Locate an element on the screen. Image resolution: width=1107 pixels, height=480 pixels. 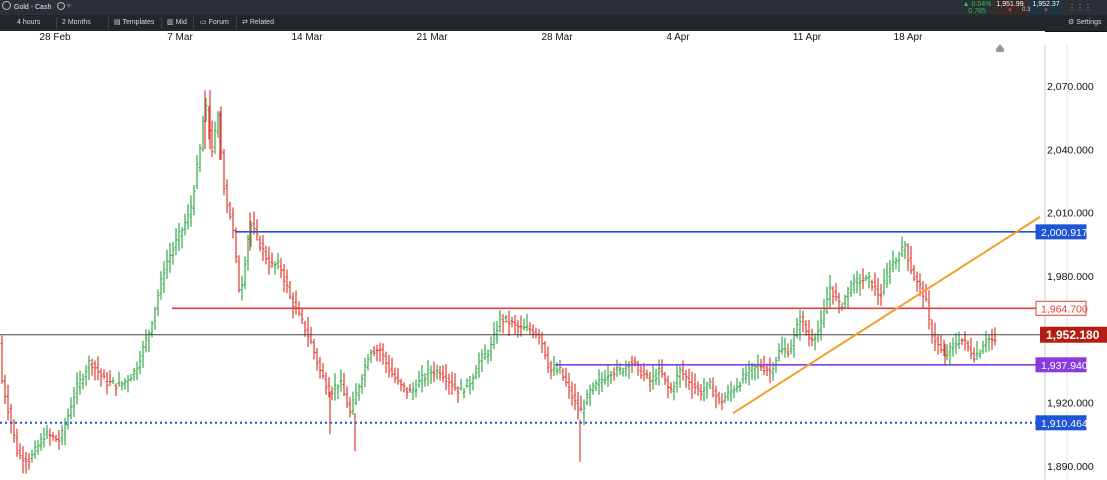
y-tick-label: 1,980.000 is located at coordinates (1070, 277).